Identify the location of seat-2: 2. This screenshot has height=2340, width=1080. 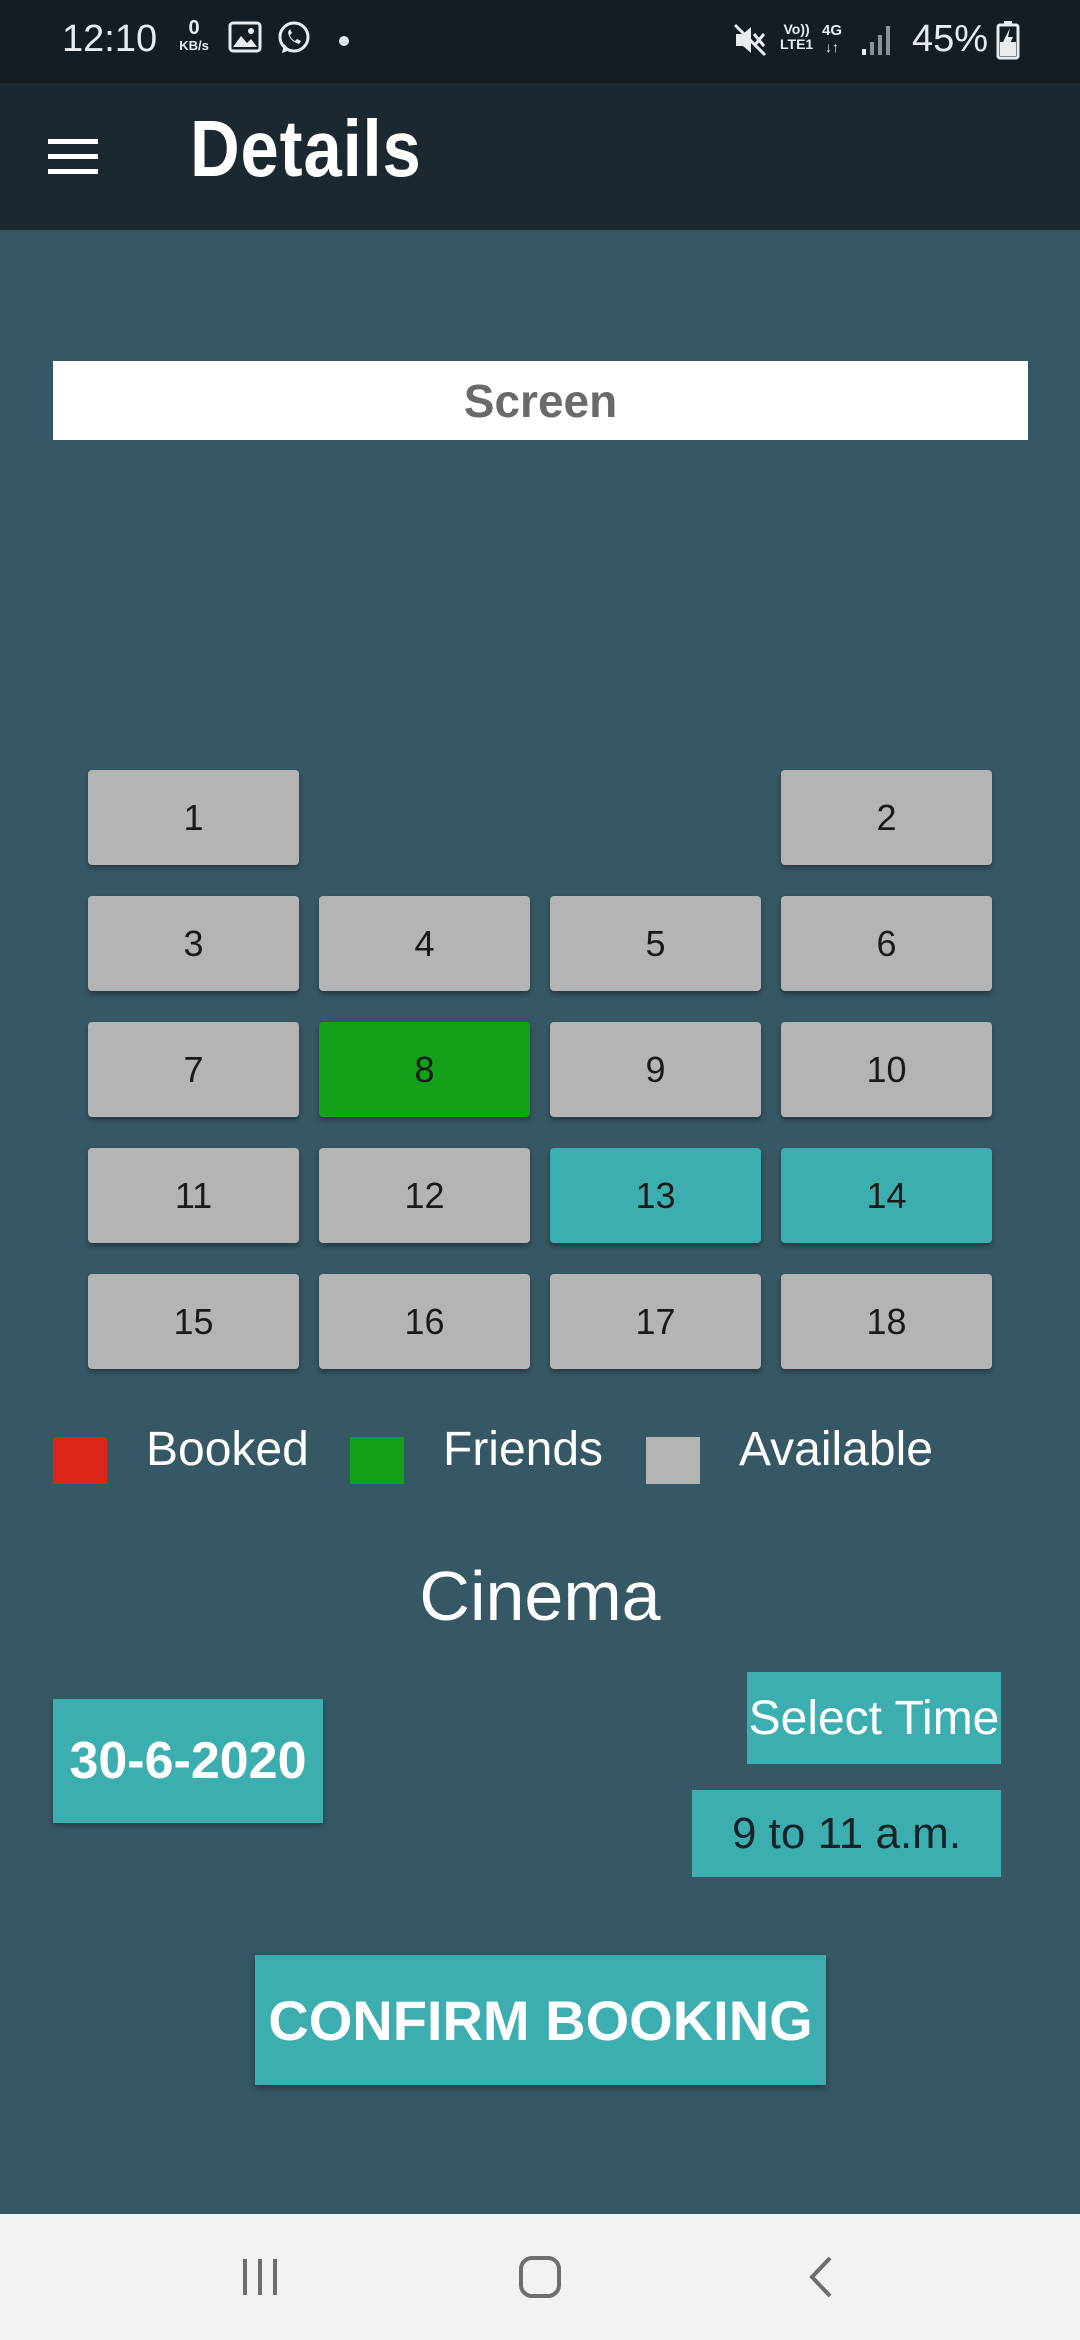
(886, 817).